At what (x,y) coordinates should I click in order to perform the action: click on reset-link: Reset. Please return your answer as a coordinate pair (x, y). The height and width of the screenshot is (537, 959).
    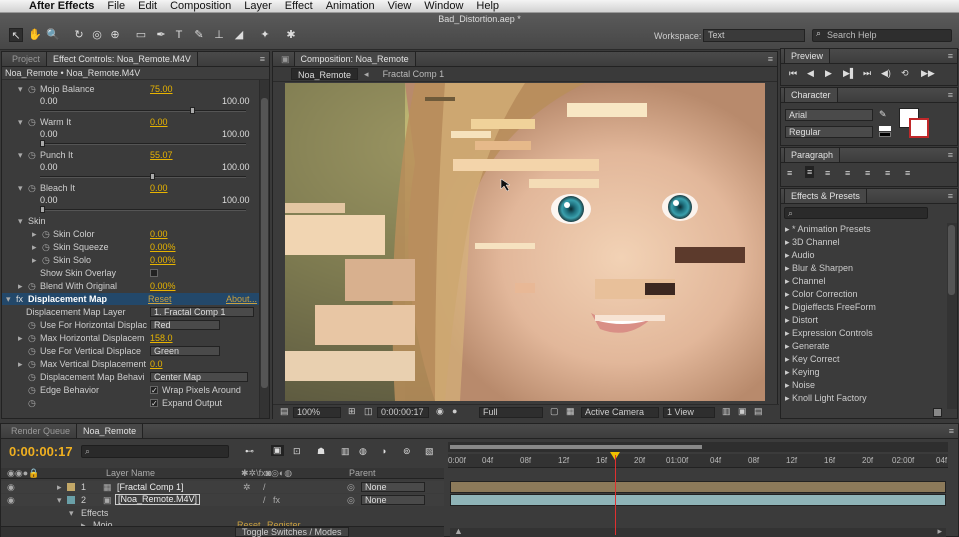
    Looking at the image, I should click on (160, 299).